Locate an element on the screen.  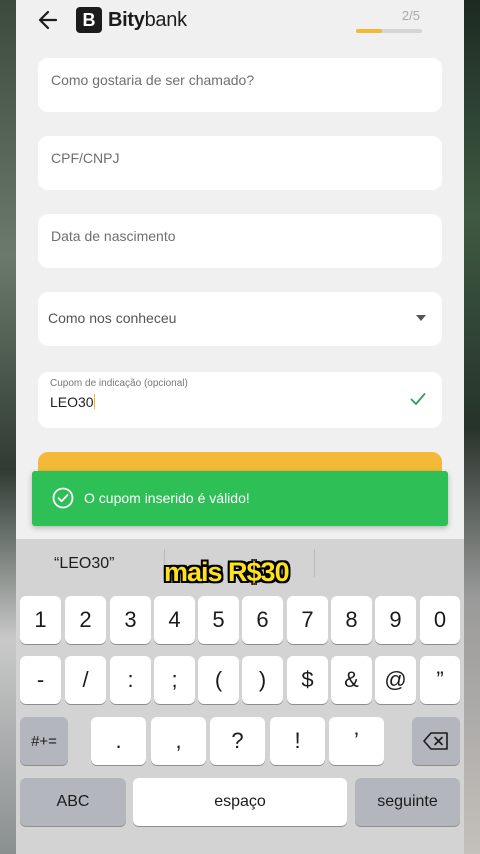
key-1: 1 is located at coordinates (40, 620).